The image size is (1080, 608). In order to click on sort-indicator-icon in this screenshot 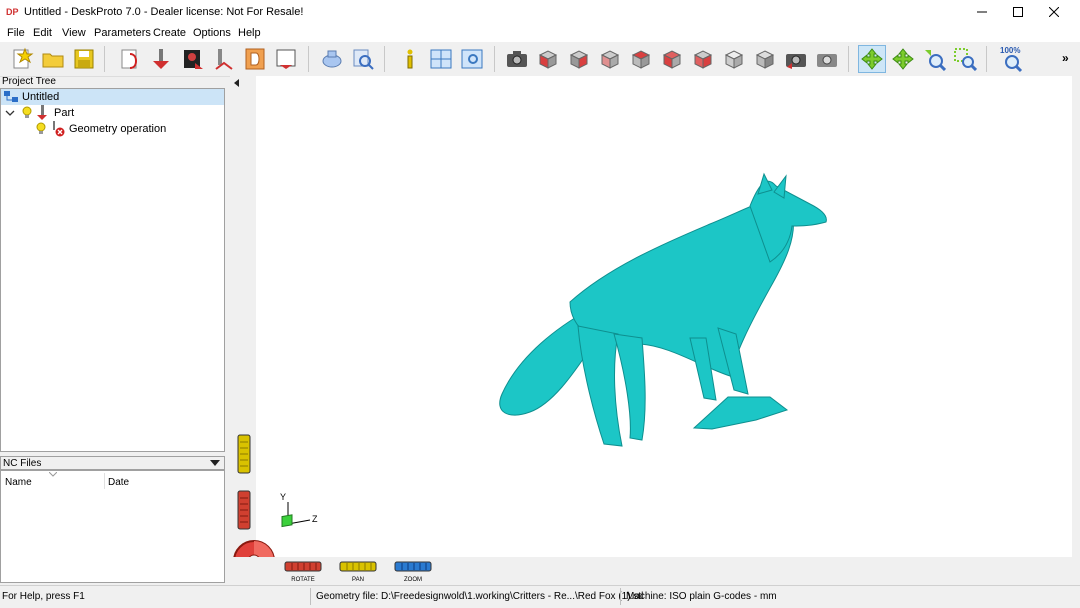, I will do `click(53, 474)`.